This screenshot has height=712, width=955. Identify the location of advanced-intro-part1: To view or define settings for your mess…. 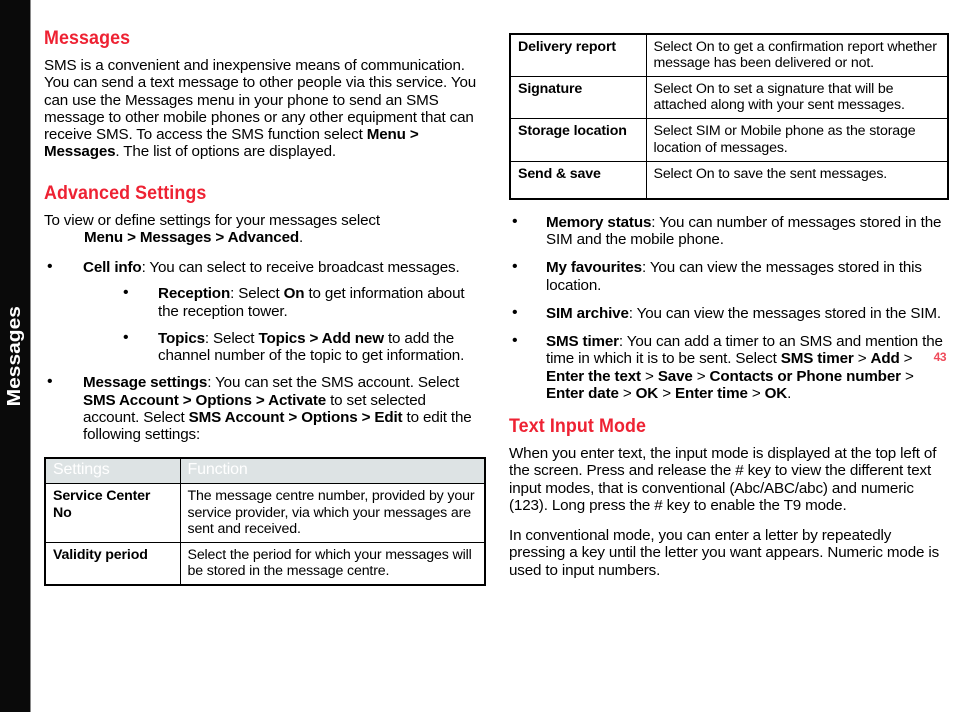
(212, 220).